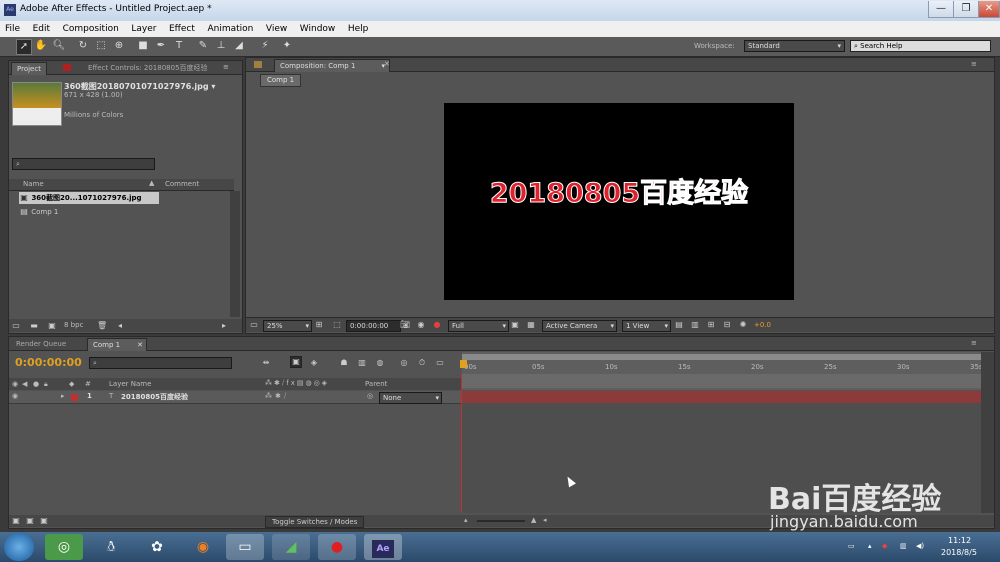  What do you see at coordinates (276, 29) in the screenshot?
I see `menu-view: View` at bounding box center [276, 29].